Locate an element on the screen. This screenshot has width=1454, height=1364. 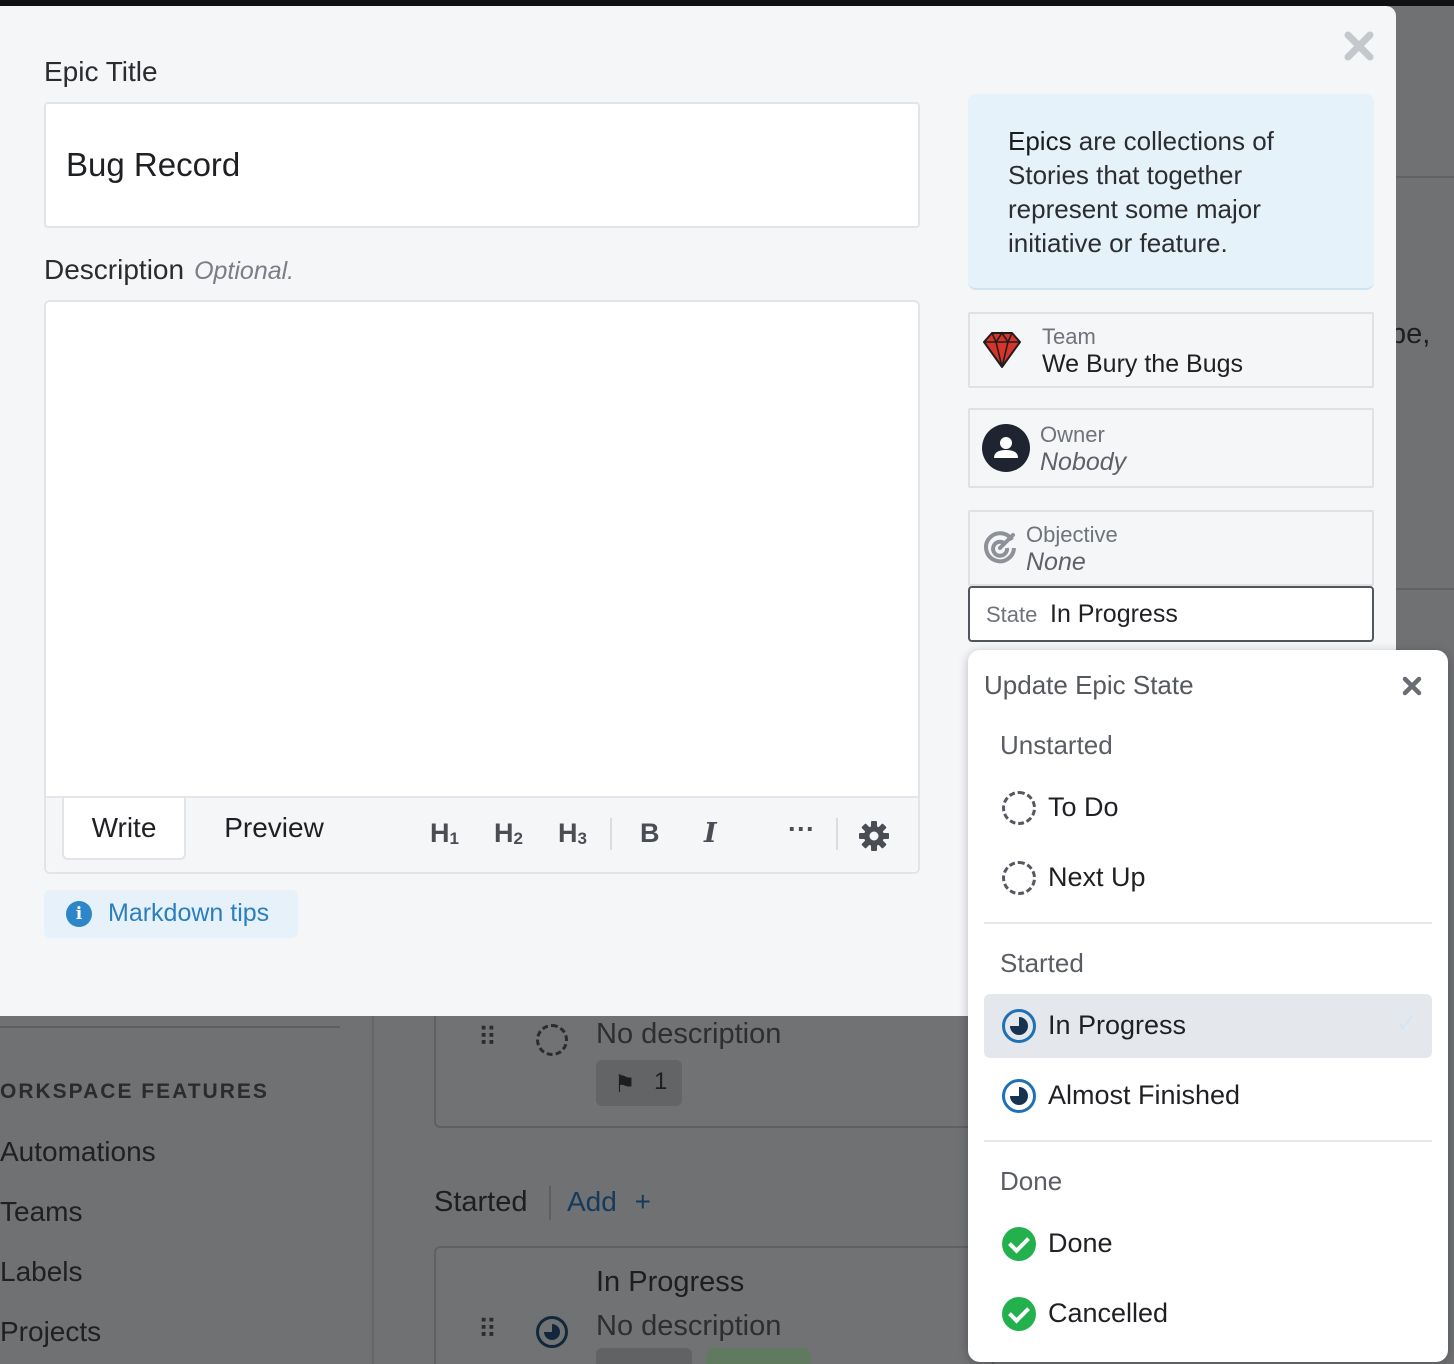
bg-add-label: Add is located at coordinates (592, 1201).